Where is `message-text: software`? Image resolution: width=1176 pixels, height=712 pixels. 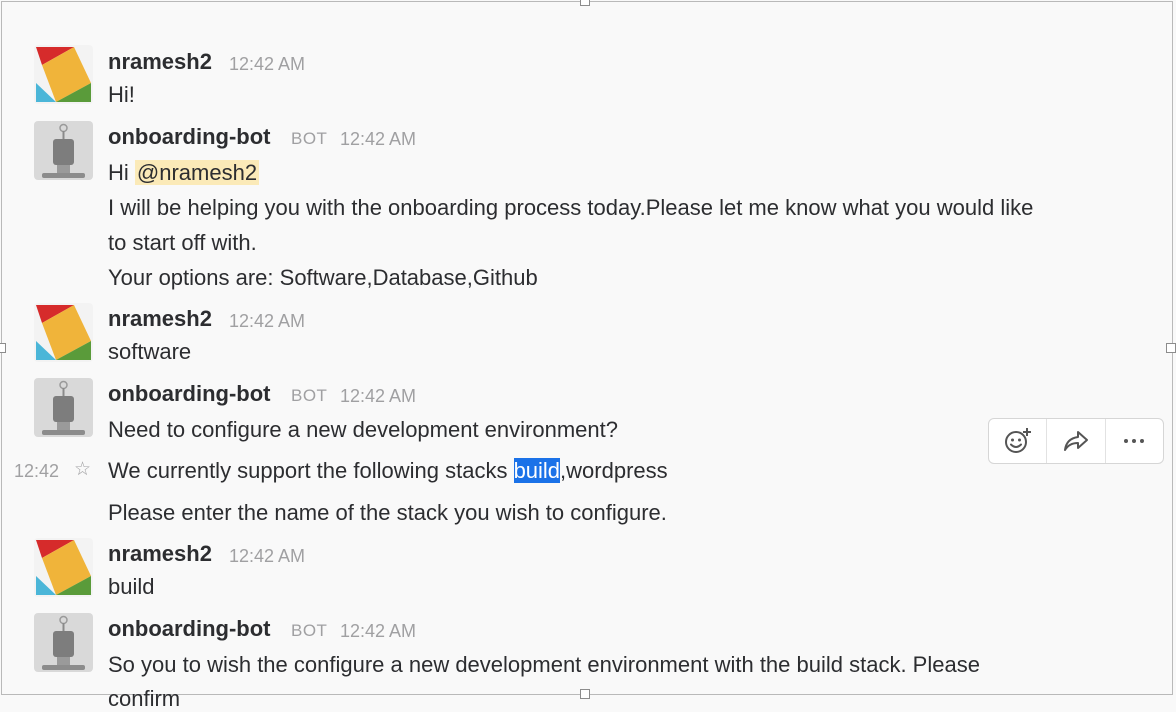 message-text: software is located at coordinates (150, 351).